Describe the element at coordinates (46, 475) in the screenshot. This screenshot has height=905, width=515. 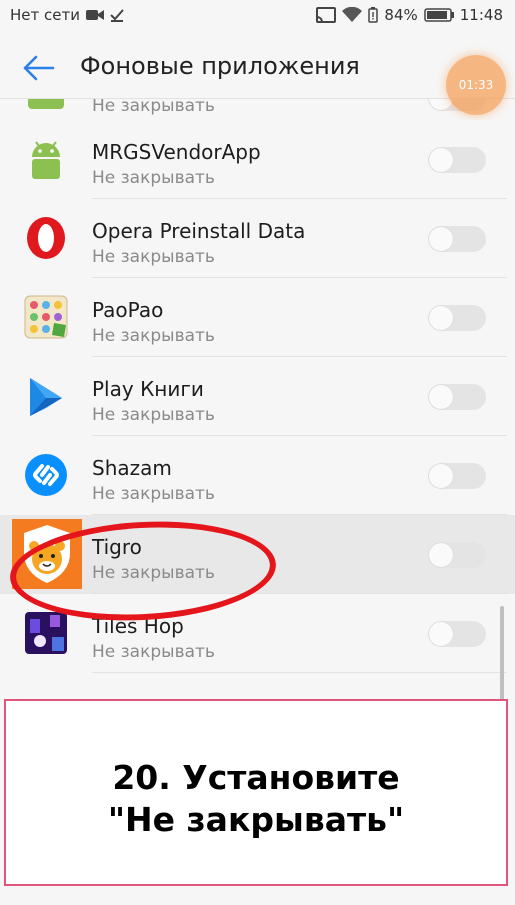
I see `shazam-icon` at that location.